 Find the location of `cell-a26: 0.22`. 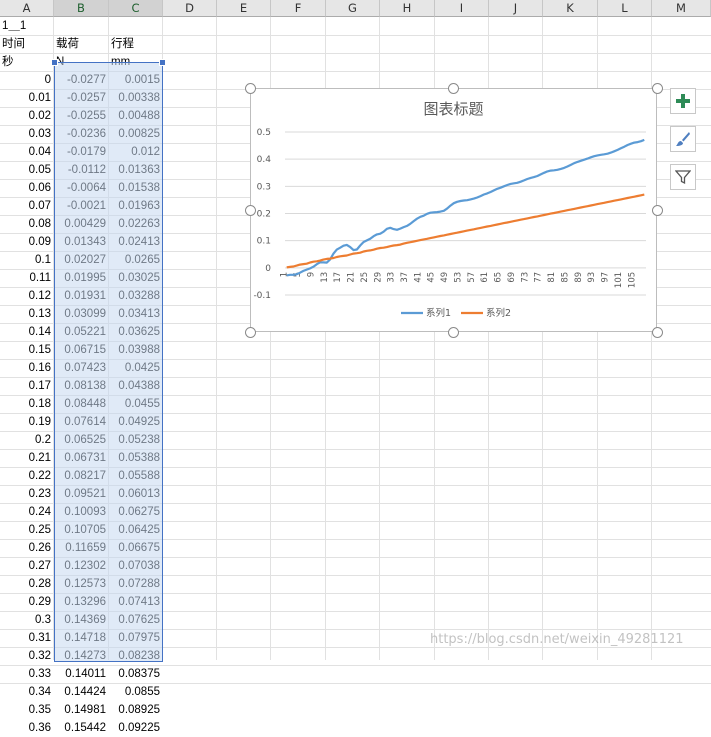

cell-a26: 0.22 is located at coordinates (27, 476).